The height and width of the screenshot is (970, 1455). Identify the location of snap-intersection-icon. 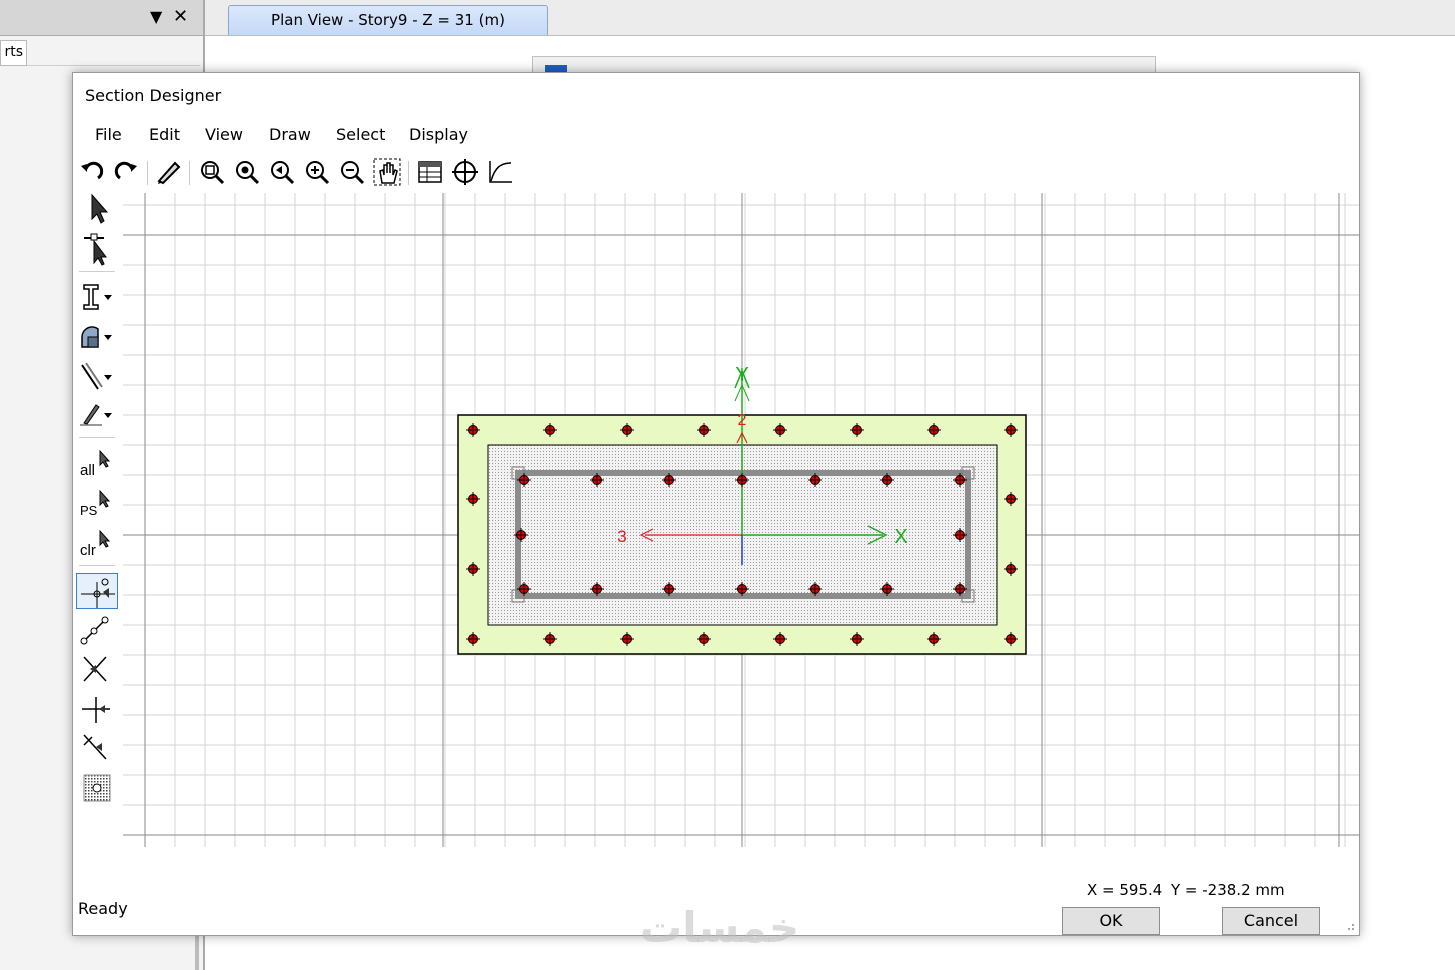
(97, 669).